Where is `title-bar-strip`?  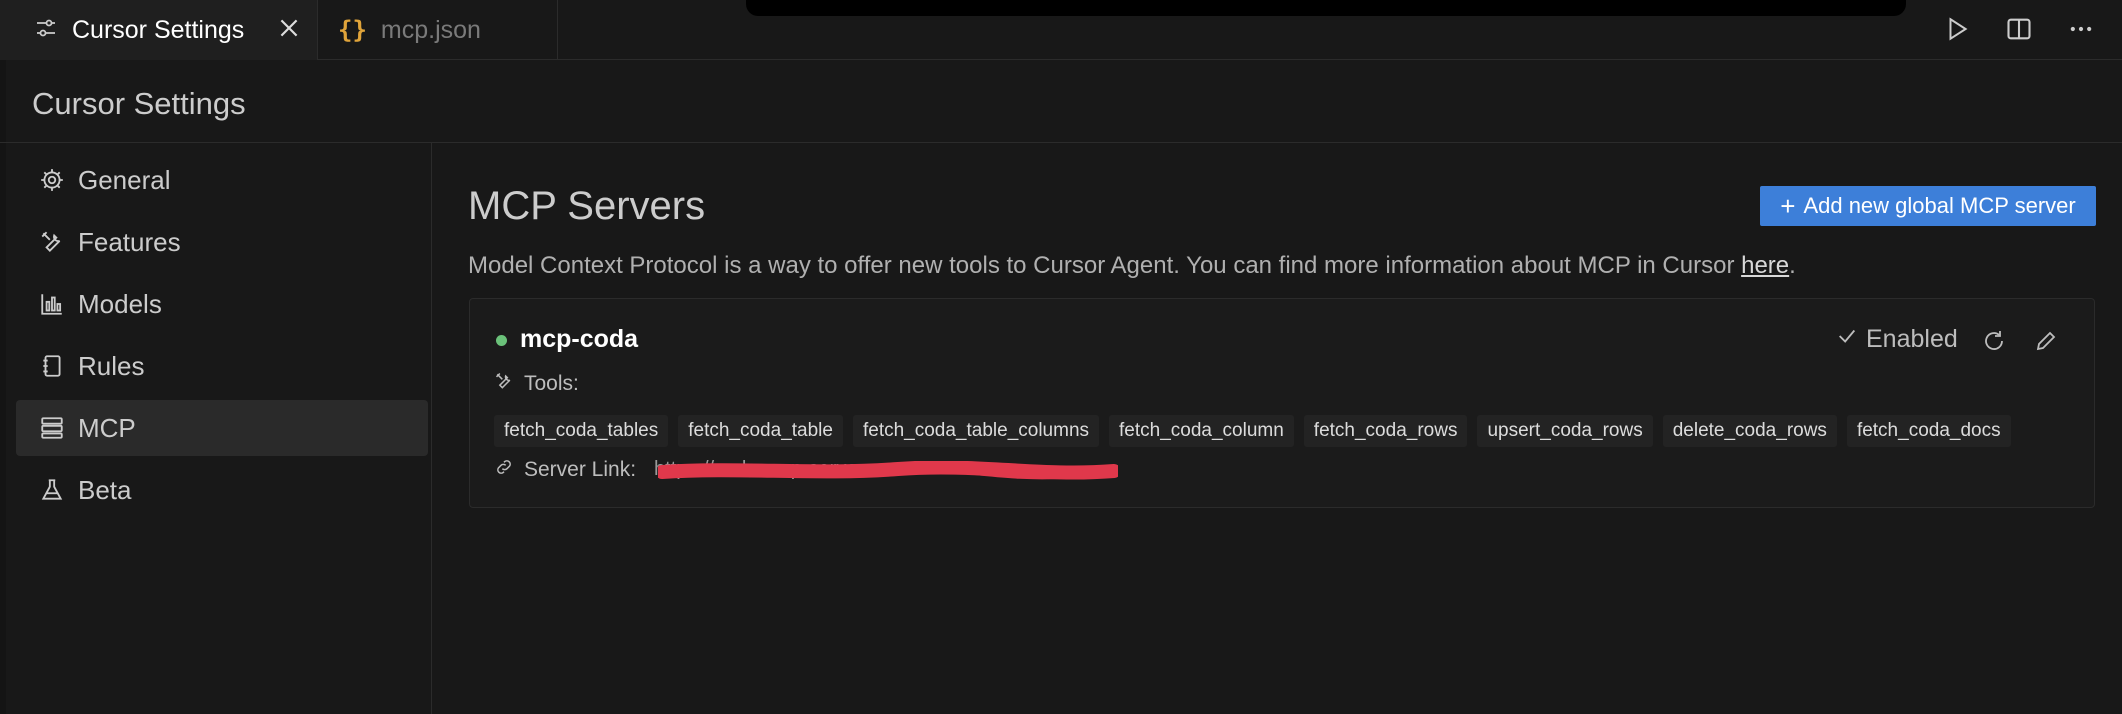
title-bar-strip is located at coordinates (1326, 8).